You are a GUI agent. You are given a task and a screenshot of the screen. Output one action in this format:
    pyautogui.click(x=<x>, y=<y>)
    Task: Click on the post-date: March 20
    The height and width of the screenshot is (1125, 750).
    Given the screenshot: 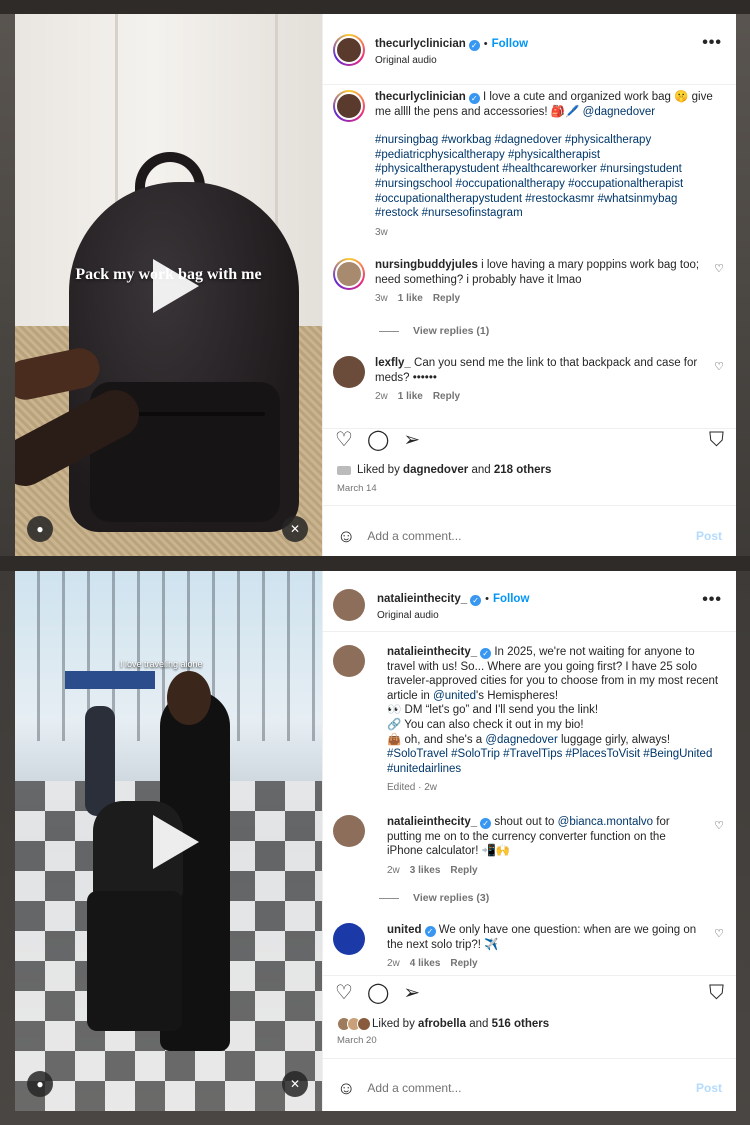 What is the action you would take?
    pyautogui.click(x=357, y=1040)
    